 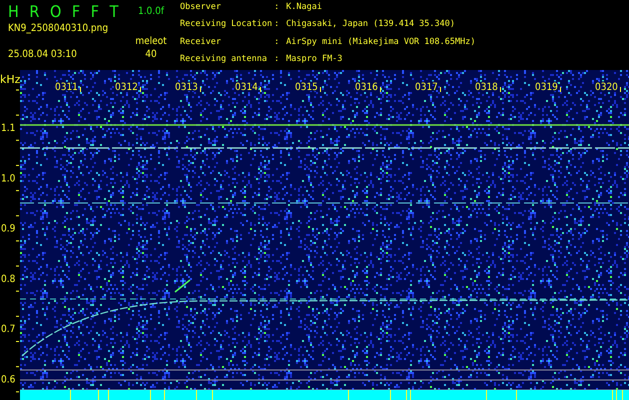 What do you see at coordinates (65, 12) in the screenshot?
I see `app-title: H R O F F T` at bounding box center [65, 12].